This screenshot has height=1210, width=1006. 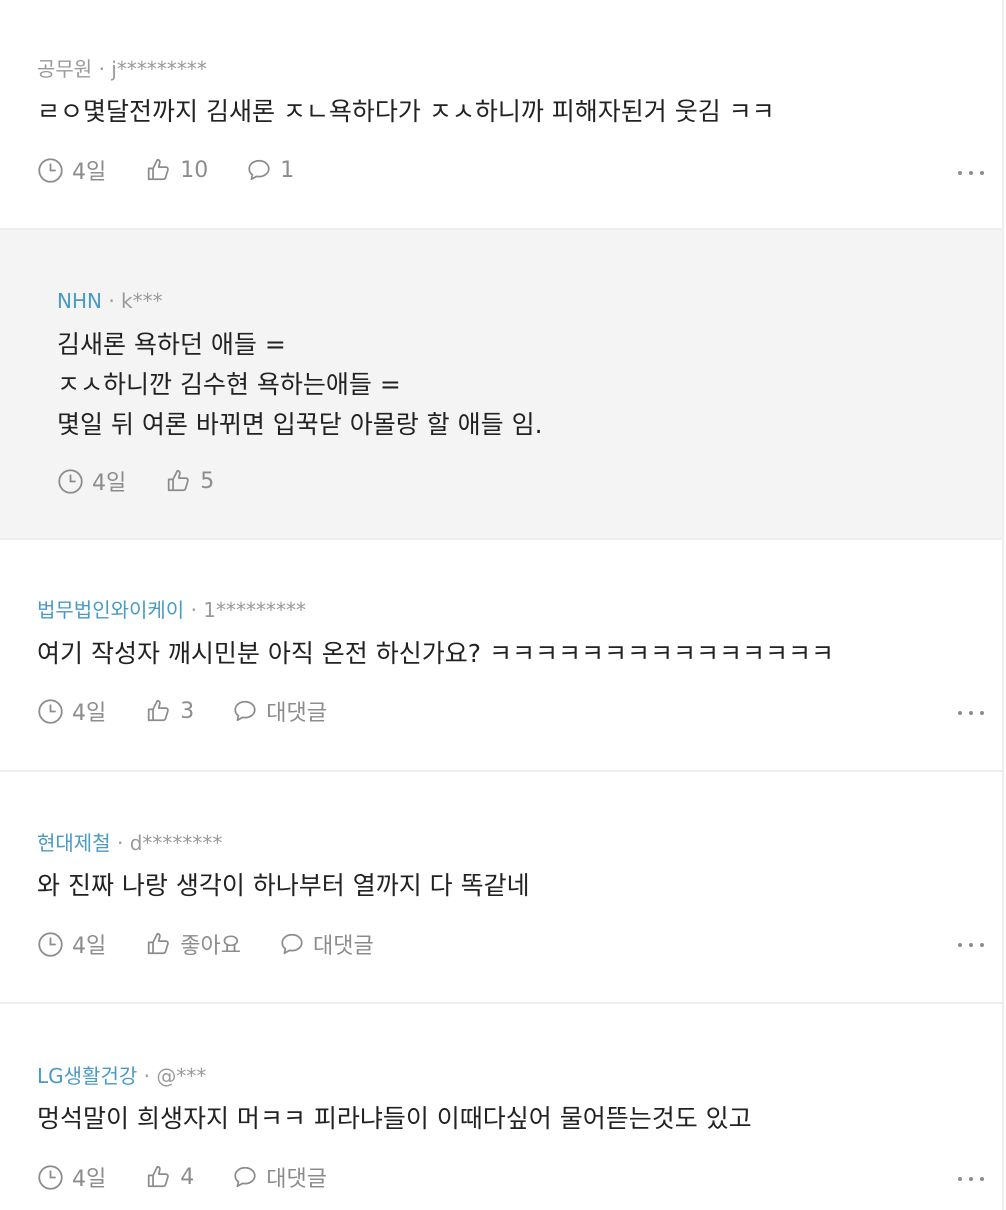 I want to click on comment-author: 공무원 · j*********, so click(x=122, y=69).